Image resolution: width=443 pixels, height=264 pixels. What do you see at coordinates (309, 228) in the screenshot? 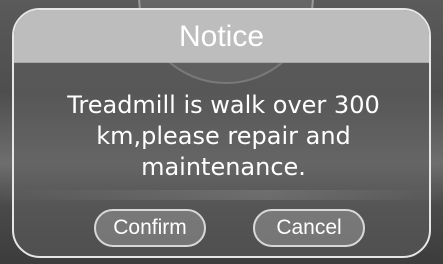
I see `cancel-button: Cancel` at bounding box center [309, 228].